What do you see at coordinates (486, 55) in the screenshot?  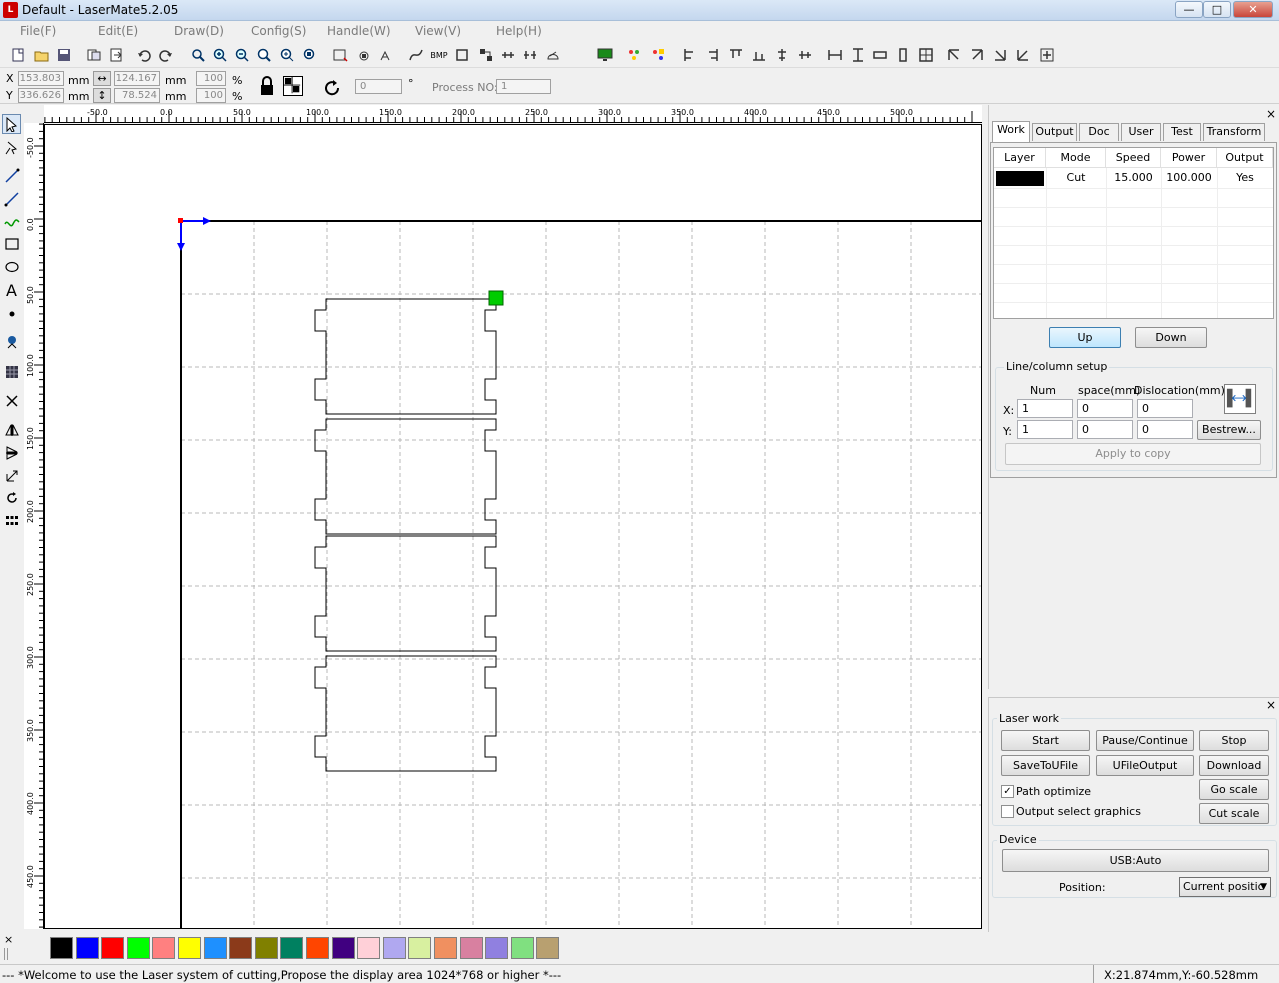 I see `group-icon` at bounding box center [486, 55].